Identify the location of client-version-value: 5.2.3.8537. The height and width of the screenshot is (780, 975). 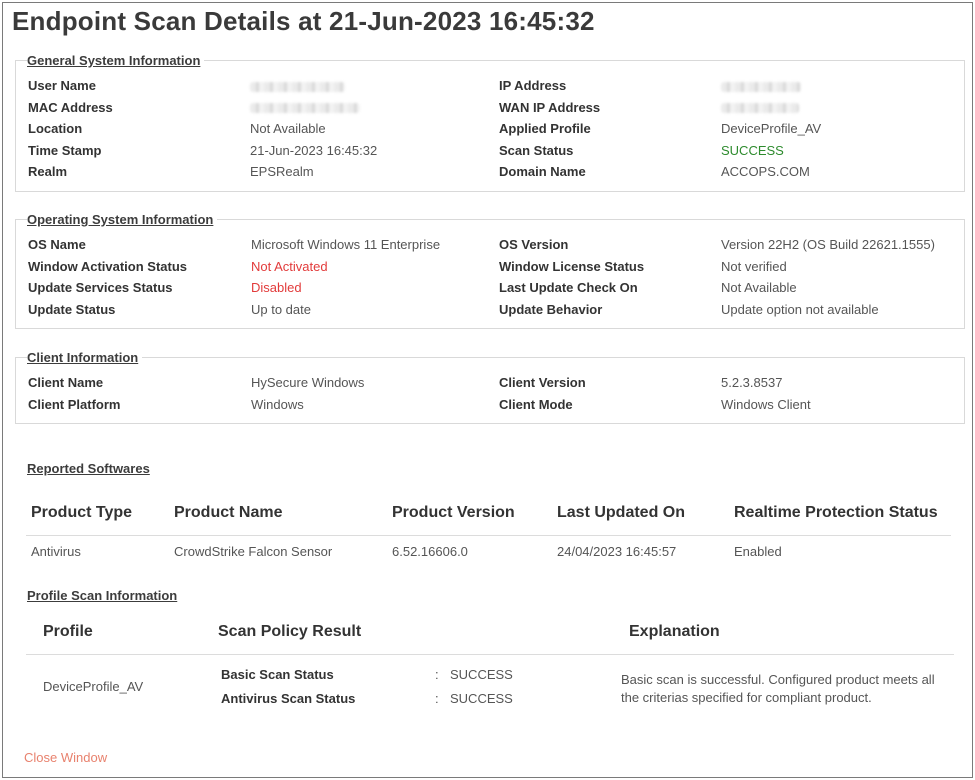
(752, 382).